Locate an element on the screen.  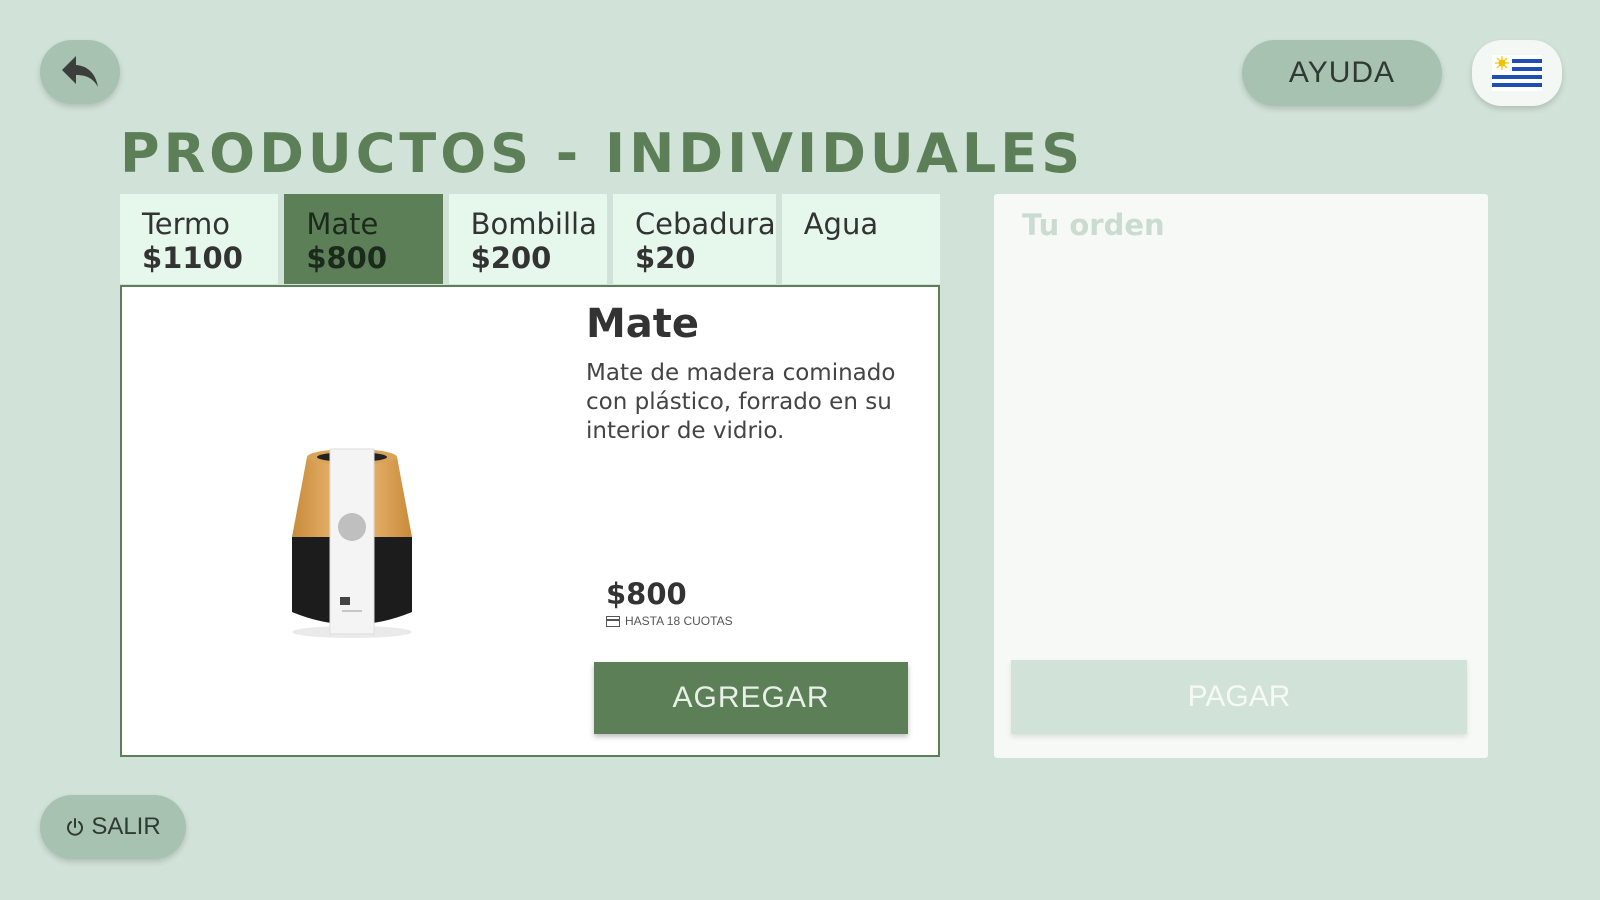
power-icon is located at coordinates (75, 827).